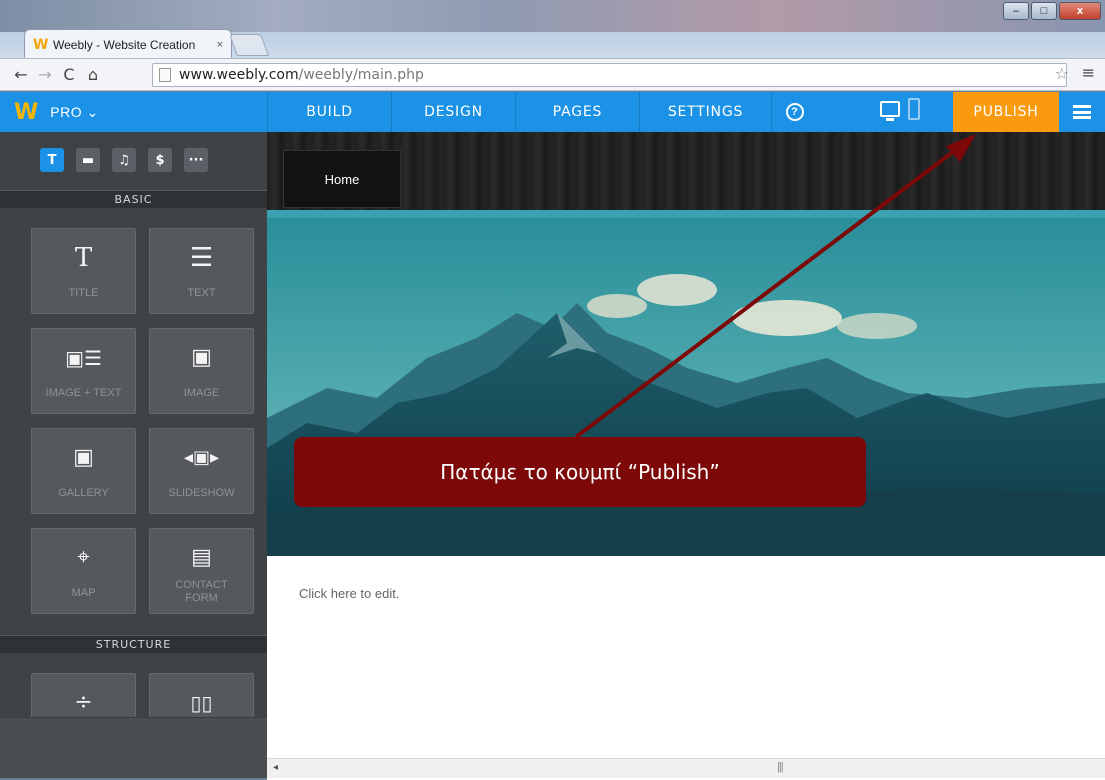 The image size is (1105, 780). I want to click on minimize-button: –, so click(1016, 11).